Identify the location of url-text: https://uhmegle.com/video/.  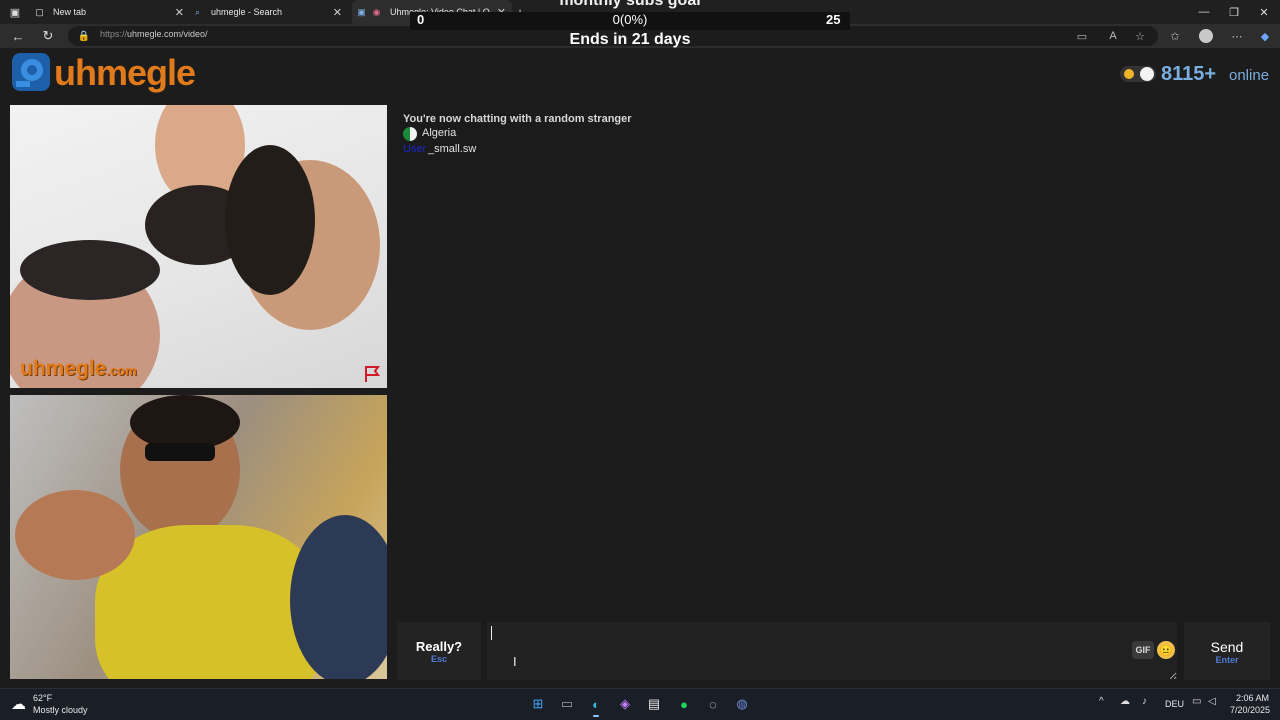
(154, 34).